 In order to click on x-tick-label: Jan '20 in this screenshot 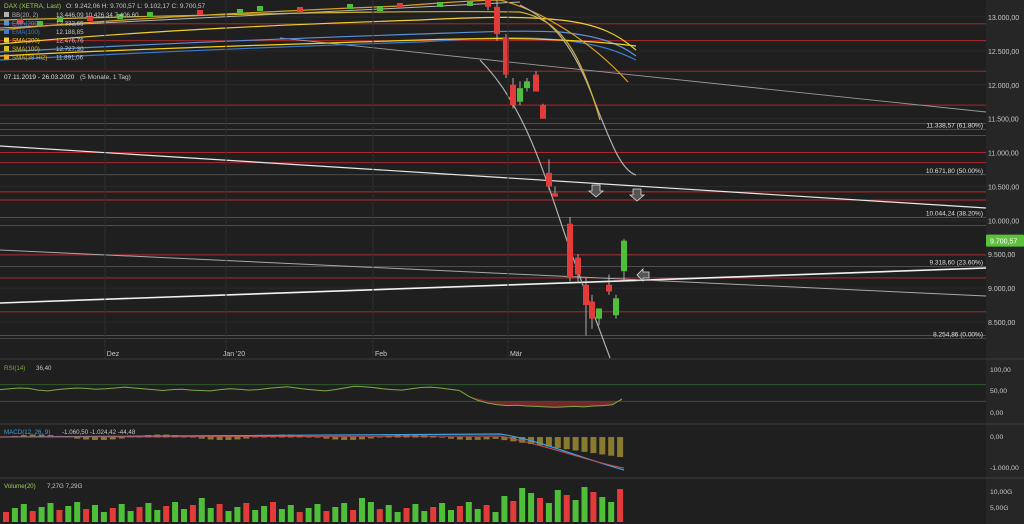, I will do `click(234, 354)`.